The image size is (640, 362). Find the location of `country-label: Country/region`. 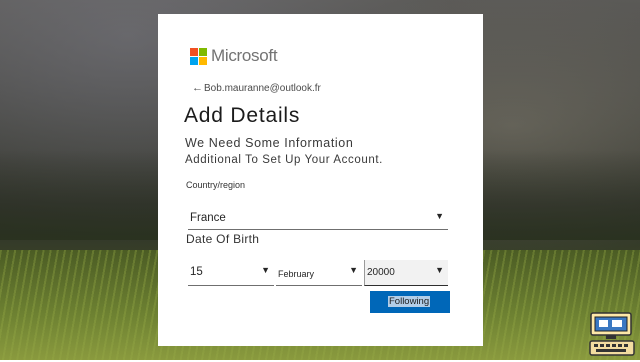

country-label: Country/region is located at coordinates (216, 185).